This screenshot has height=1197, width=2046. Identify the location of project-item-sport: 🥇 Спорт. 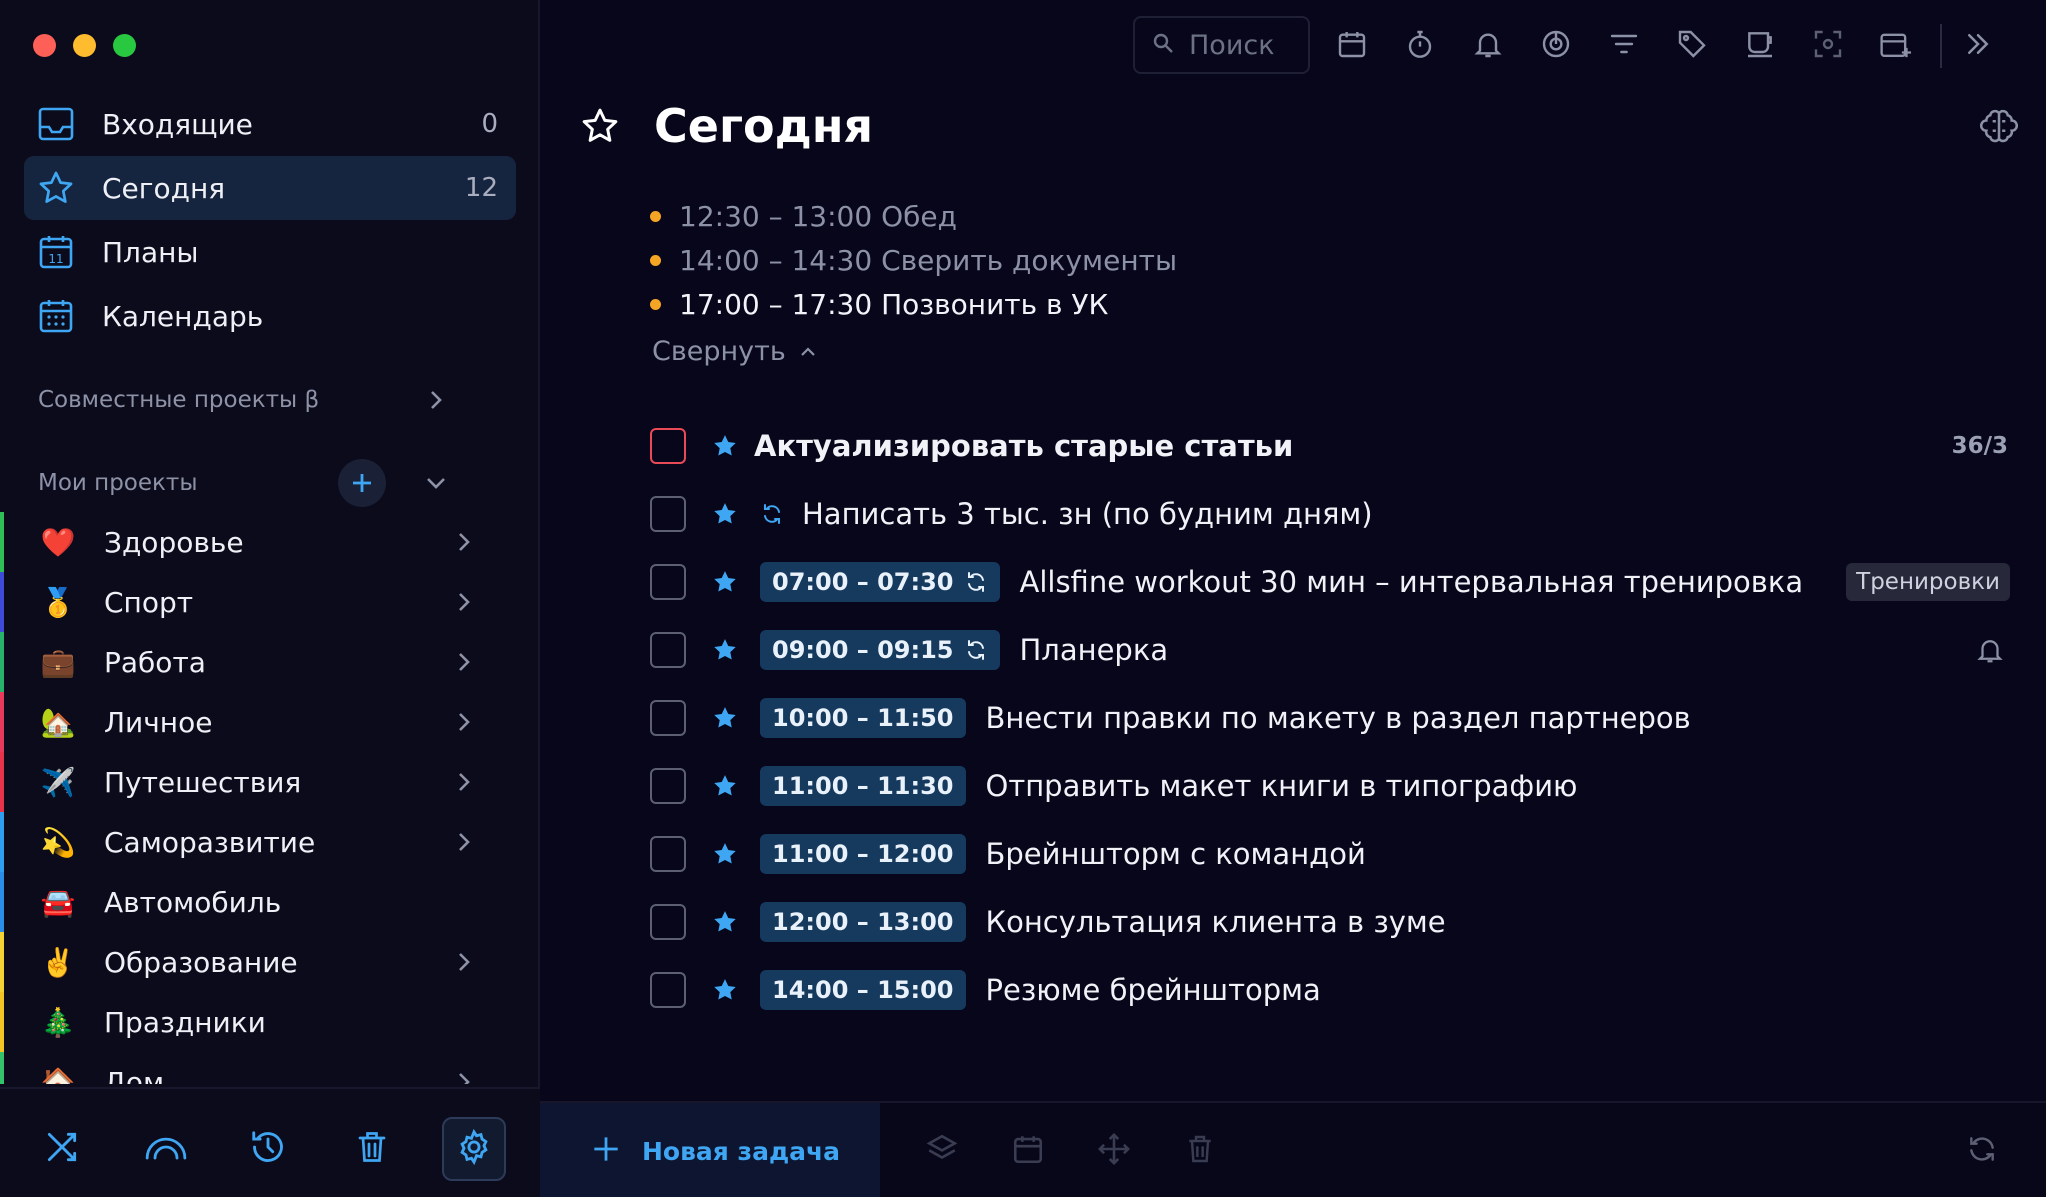
(270, 602).